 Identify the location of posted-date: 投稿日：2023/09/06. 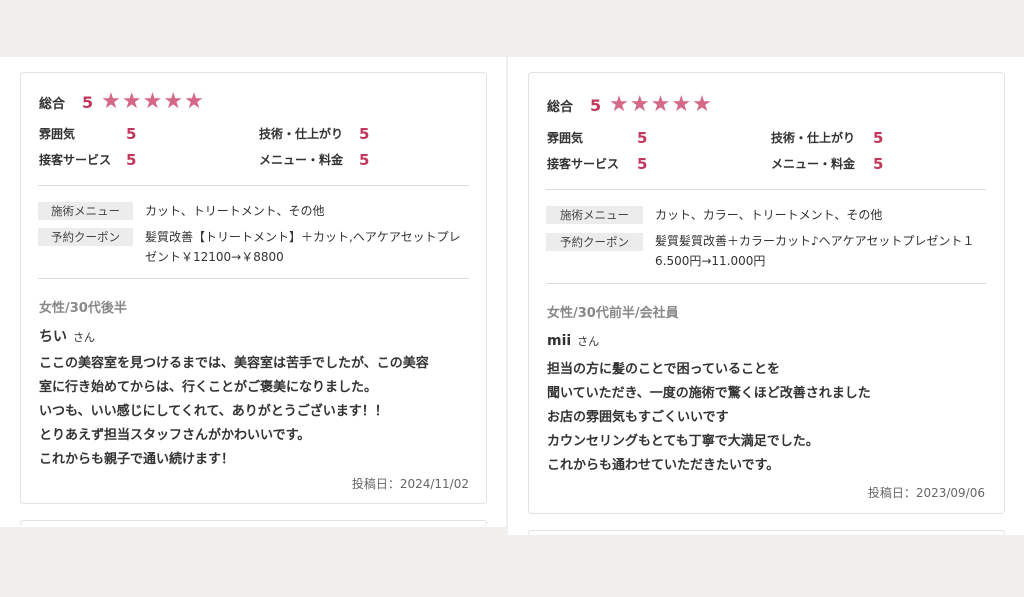
(926, 493).